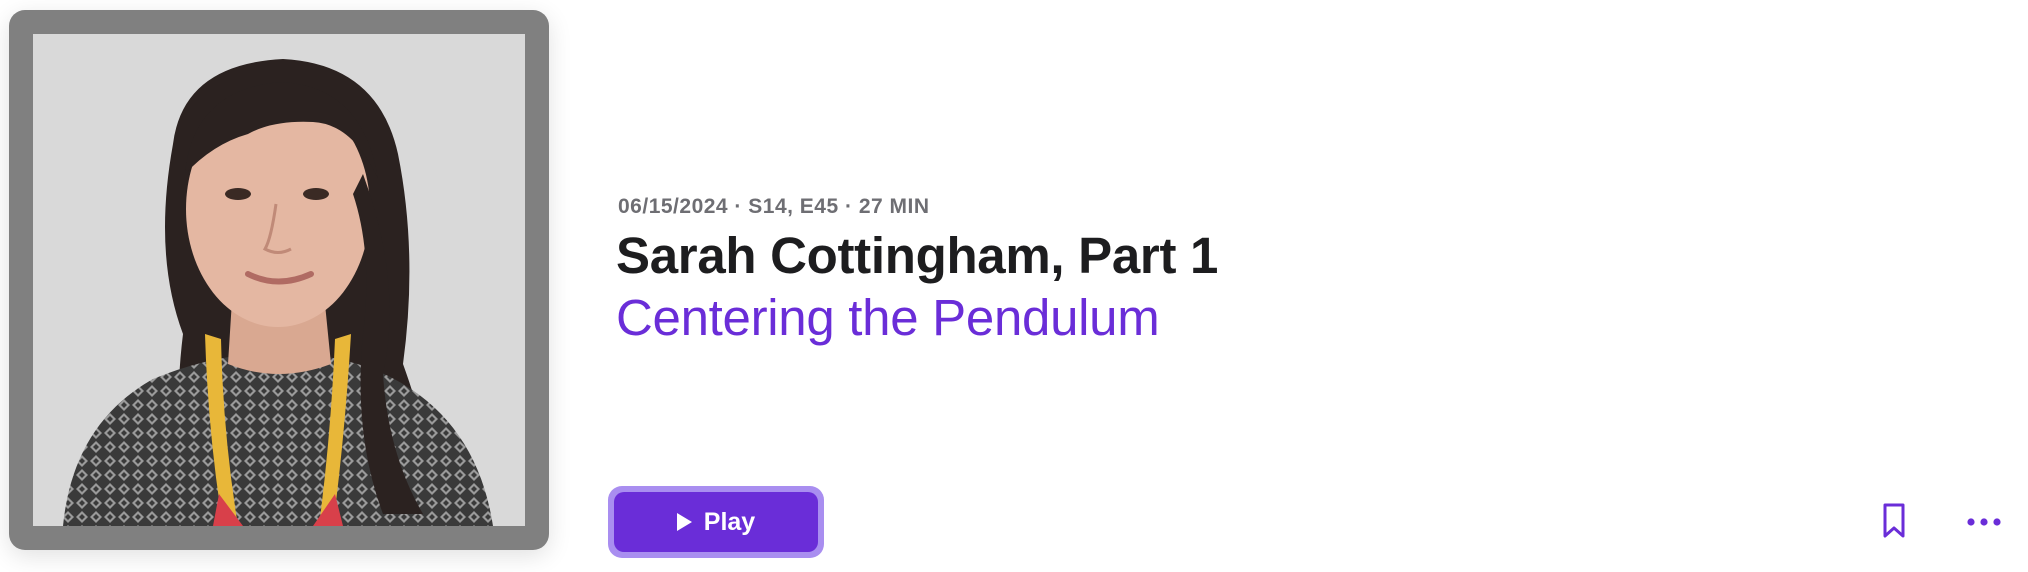 This screenshot has width=2028, height=572. What do you see at coordinates (729, 521) in the screenshot?
I see `play-label: Play` at bounding box center [729, 521].